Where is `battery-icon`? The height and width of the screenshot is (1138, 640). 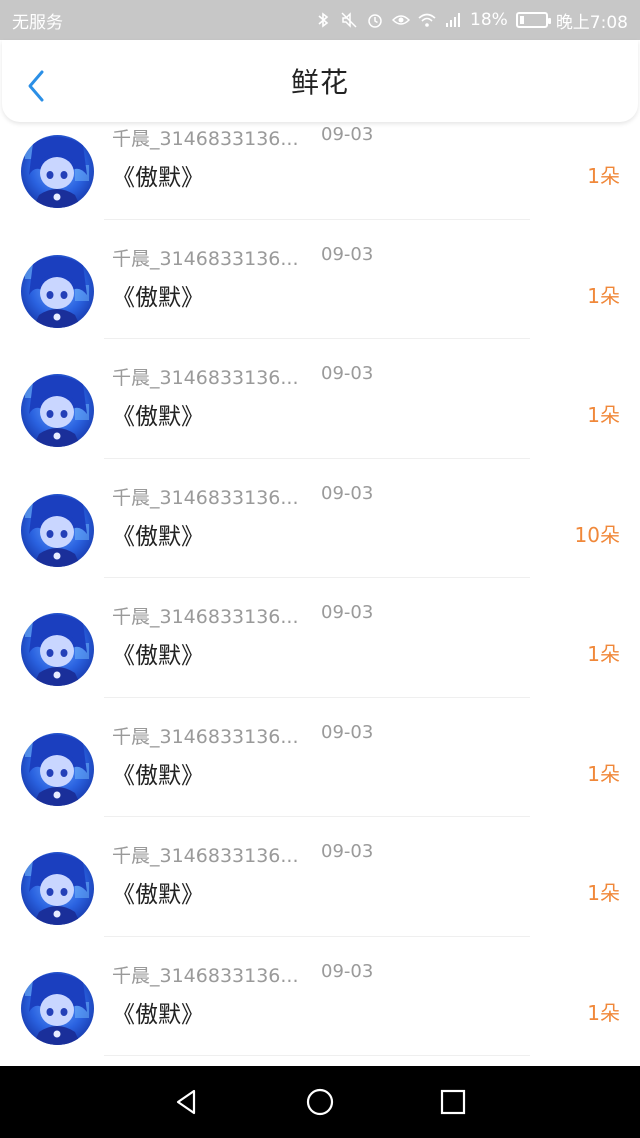 battery-icon is located at coordinates (533, 20).